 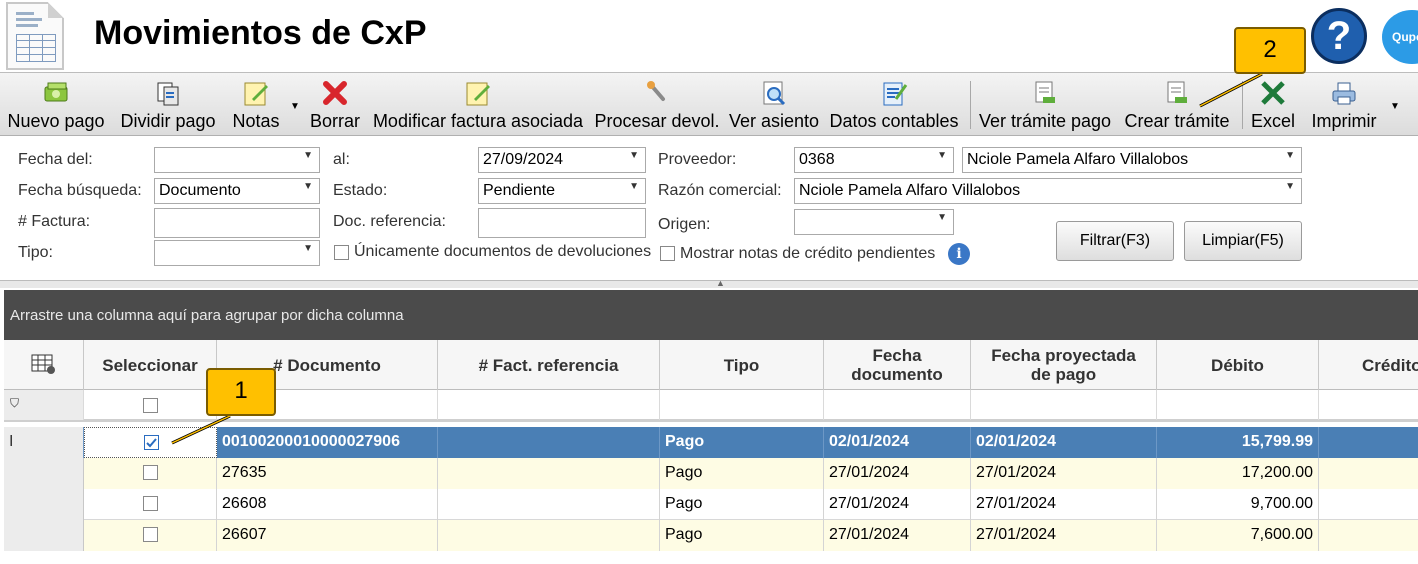 I want to click on crear-tramite-button: Crear trámite, so click(x=1177, y=104).